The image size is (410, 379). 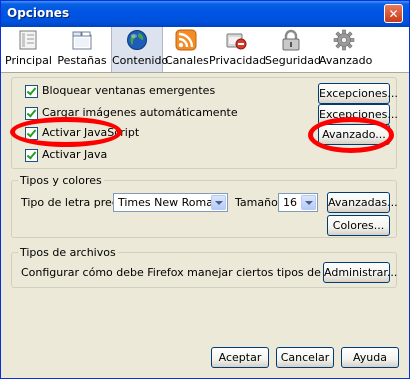 What do you see at coordinates (240, 357) in the screenshot?
I see `accept-button: Aceptar` at bounding box center [240, 357].